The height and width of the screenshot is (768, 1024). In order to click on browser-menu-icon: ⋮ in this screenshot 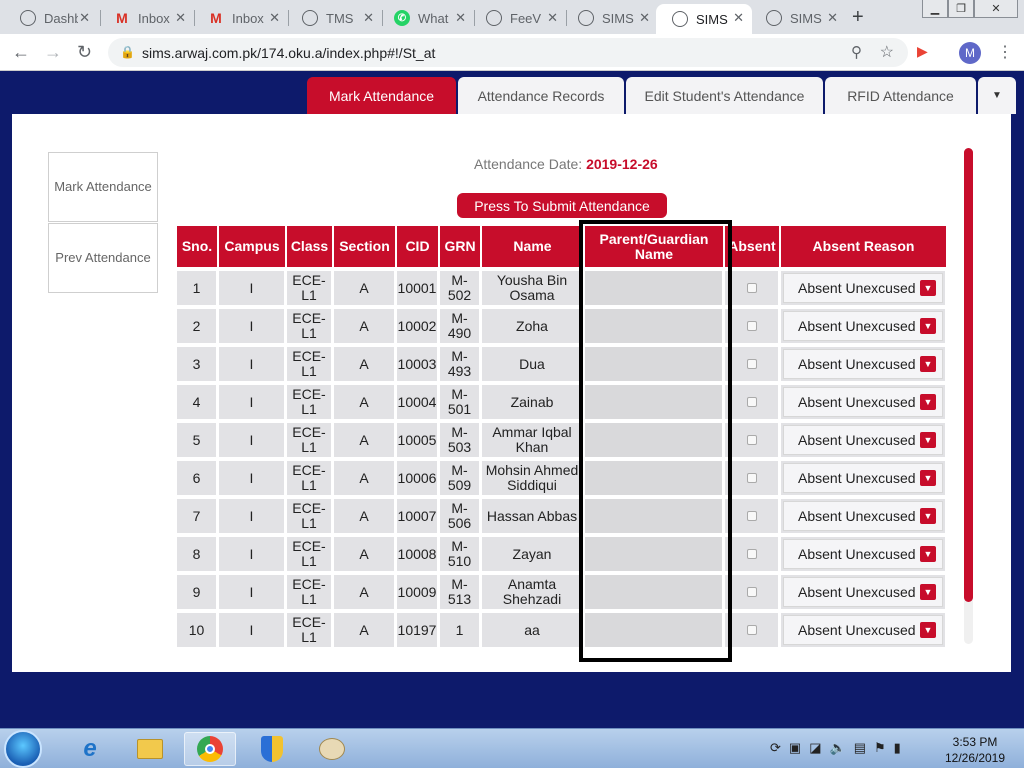, I will do `click(1005, 52)`.